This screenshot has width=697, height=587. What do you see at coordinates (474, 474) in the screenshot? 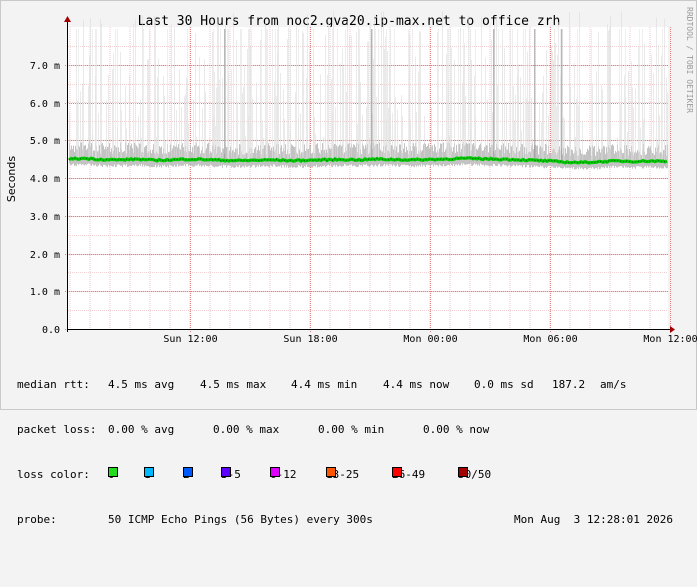
I see `loss-color-item: 50/50` at bounding box center [474, 474].